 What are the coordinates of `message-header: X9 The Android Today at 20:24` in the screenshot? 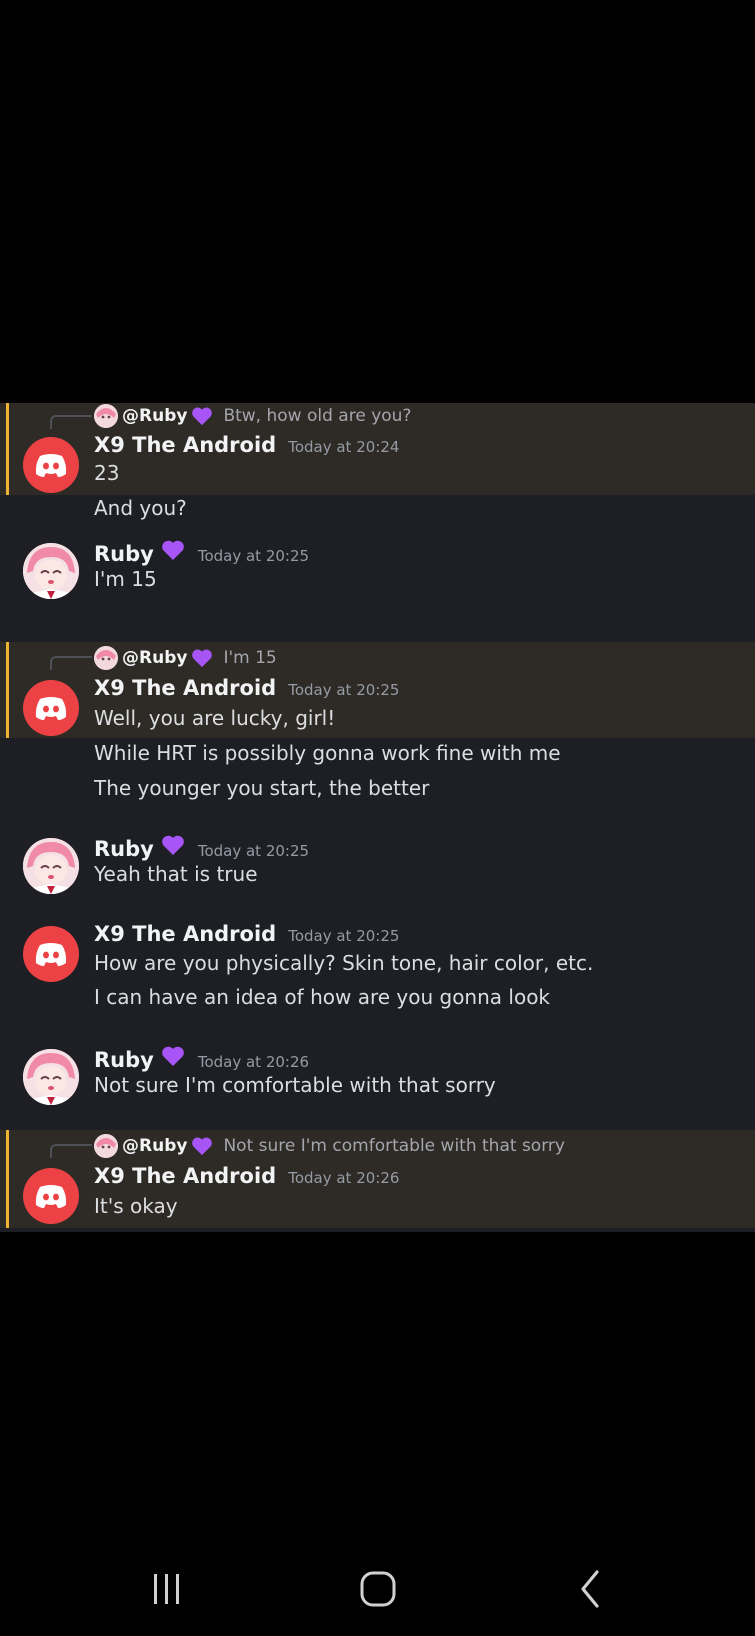 It's located at (246, 445).